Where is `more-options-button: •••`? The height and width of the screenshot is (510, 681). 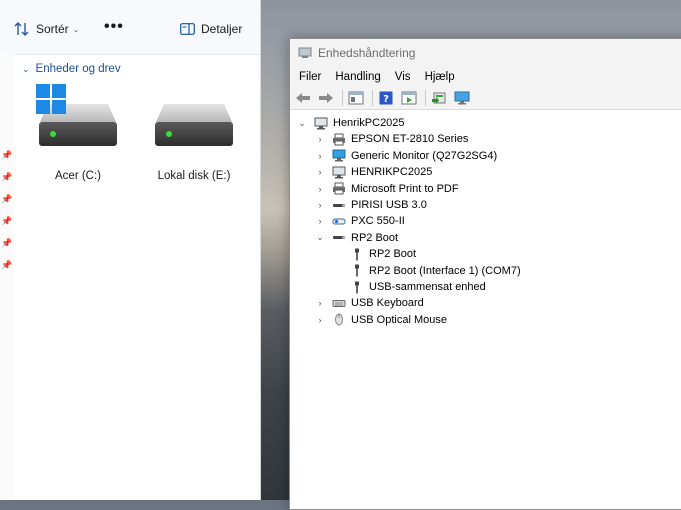
more-options-button: ••• is located at coordinates (114, 27).